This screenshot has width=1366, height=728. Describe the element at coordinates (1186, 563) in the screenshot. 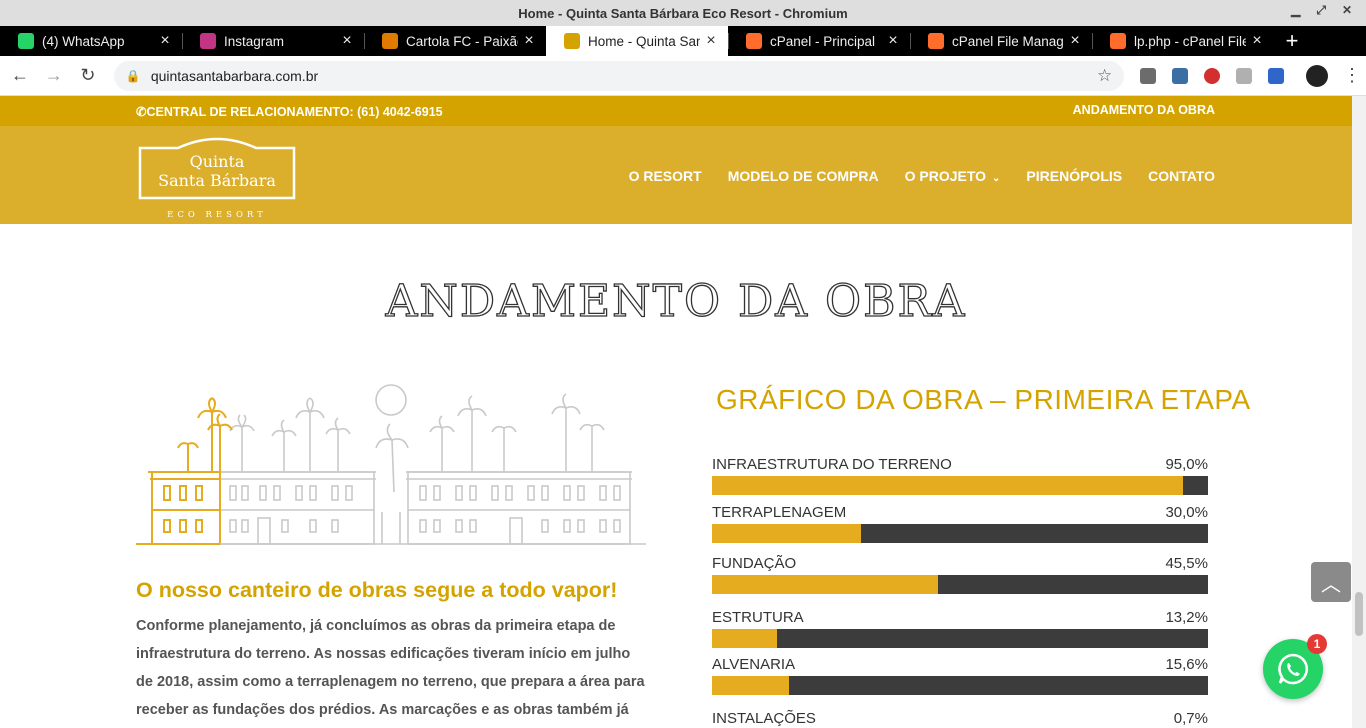

I see `progress-value: 45,5%` at that location.